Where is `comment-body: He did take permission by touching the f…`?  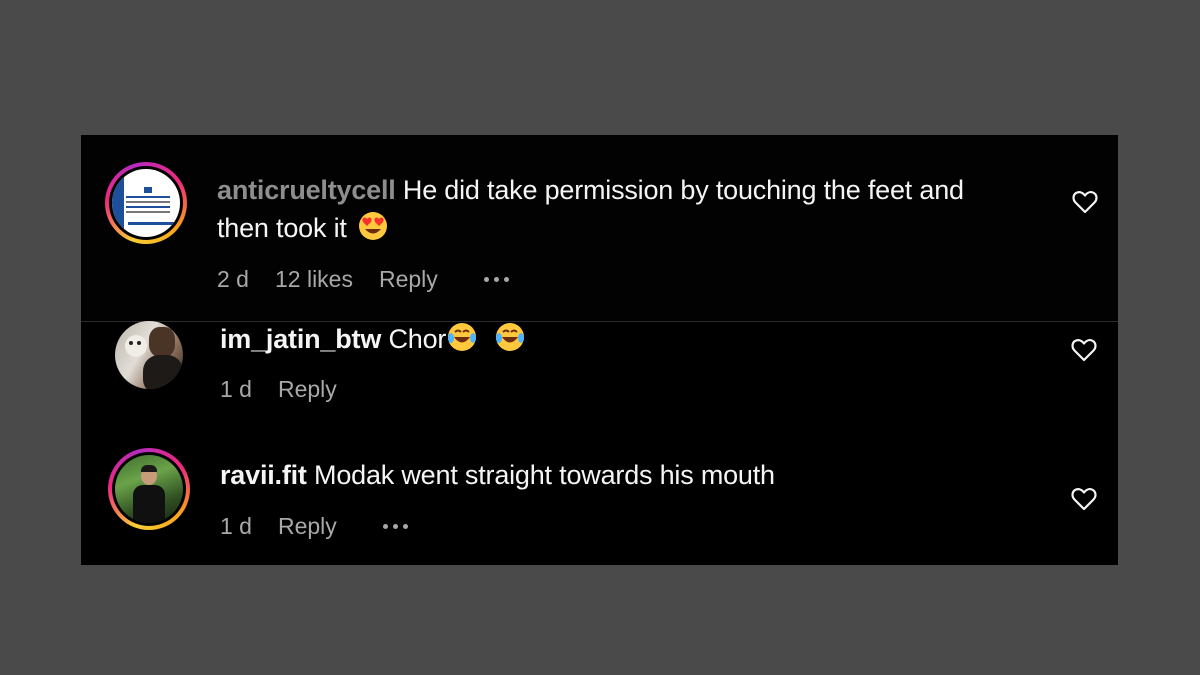
comment-body: He did take permission by touching the f… is located at coordinates (683, 190).